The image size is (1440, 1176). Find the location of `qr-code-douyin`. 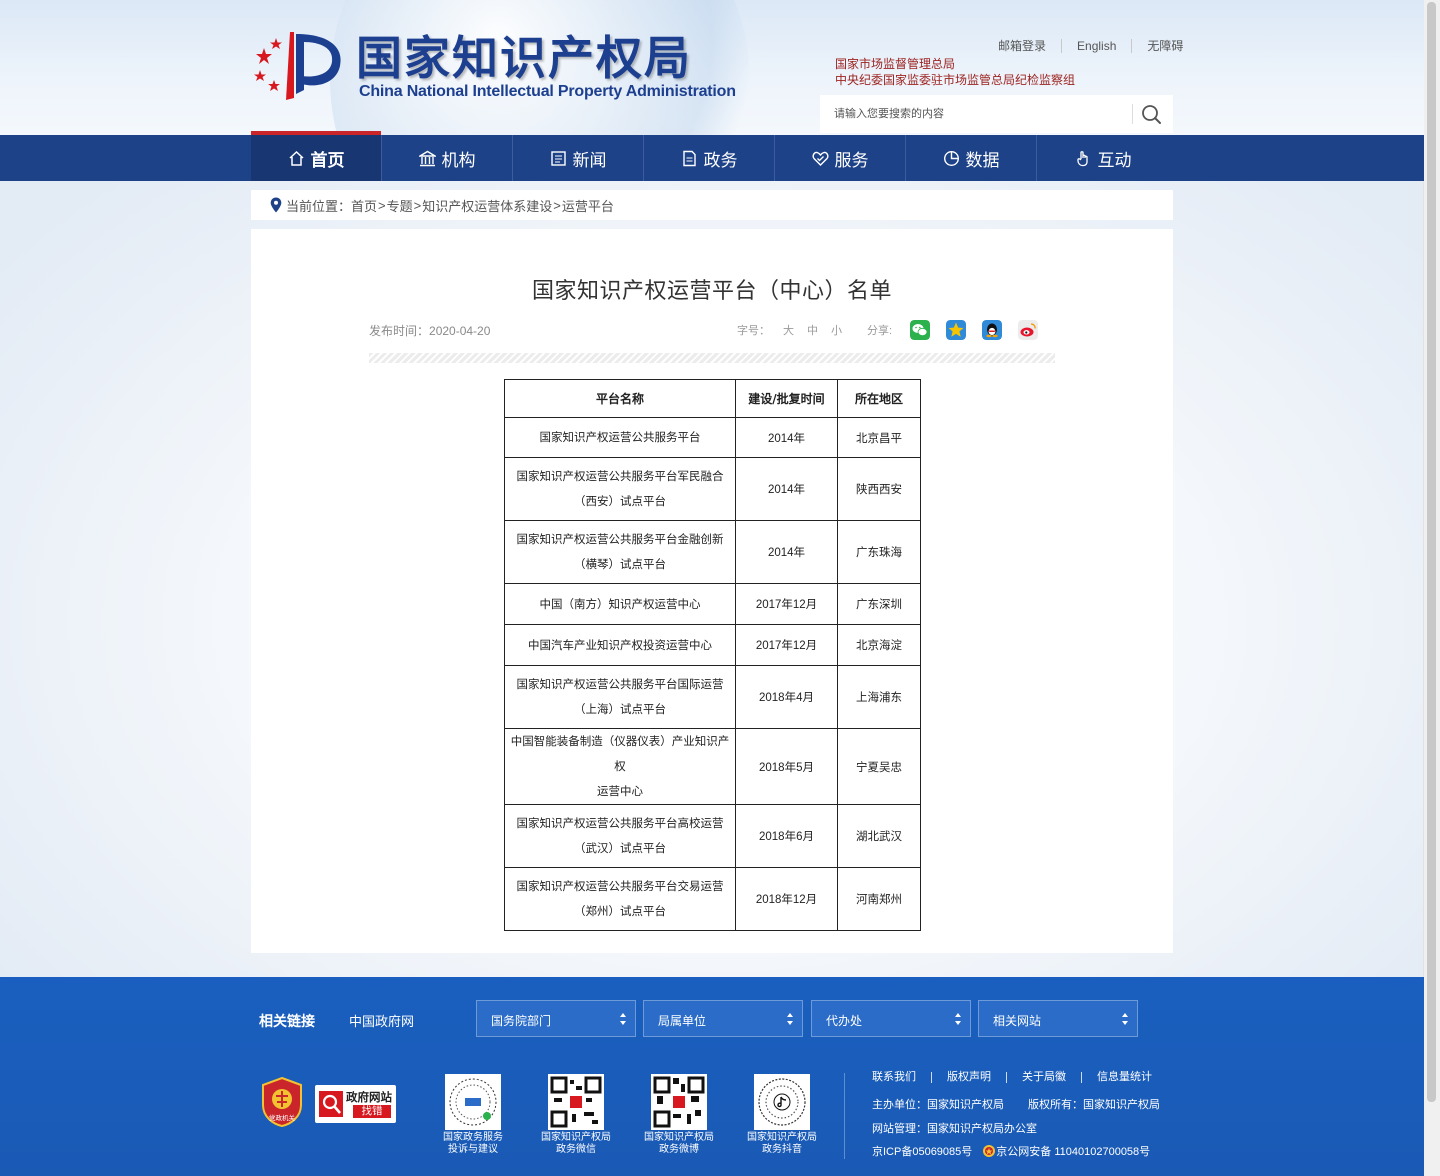

qr-code-douyin is located at coordinates (782, 1102).